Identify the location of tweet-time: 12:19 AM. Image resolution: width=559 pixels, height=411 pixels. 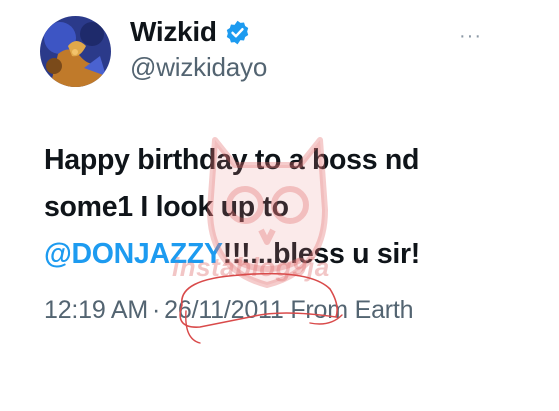
(96, 310).